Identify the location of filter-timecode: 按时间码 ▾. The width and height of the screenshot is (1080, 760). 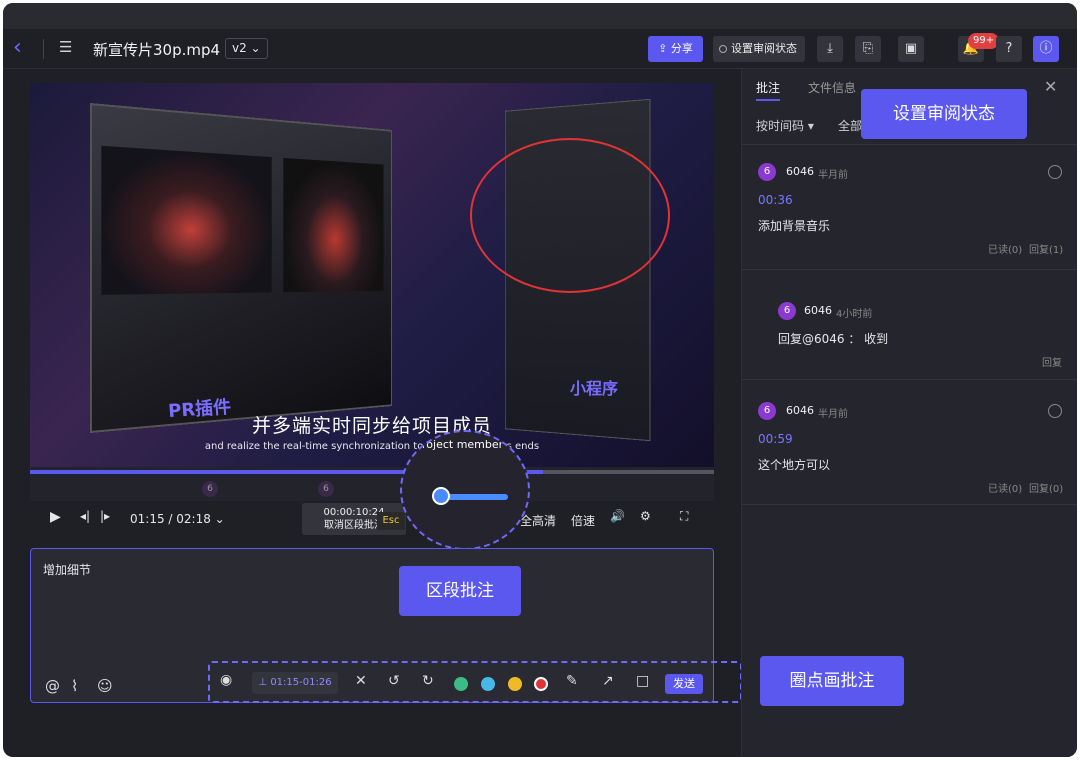
(785, 125).